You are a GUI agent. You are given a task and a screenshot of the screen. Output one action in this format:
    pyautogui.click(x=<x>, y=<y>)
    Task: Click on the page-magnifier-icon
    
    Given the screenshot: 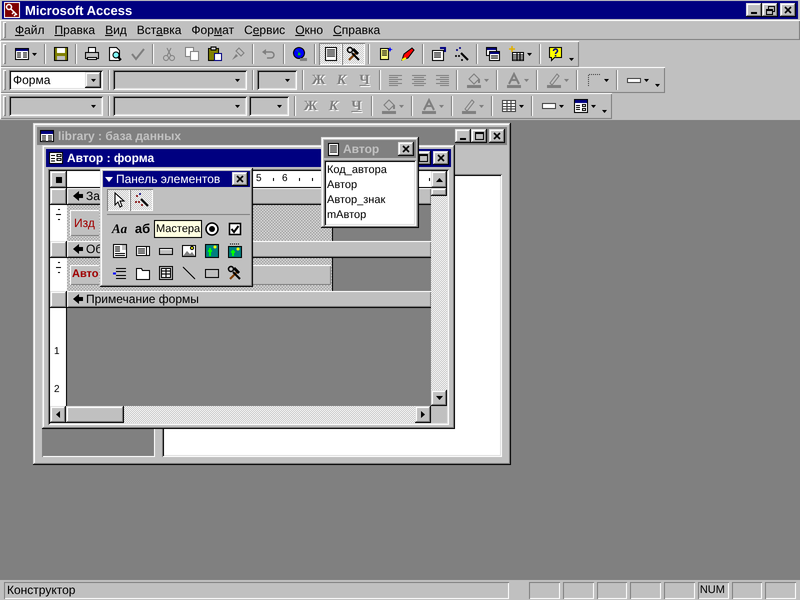 What is the action you would take?
    pyautogui.click(x=114, y=54)
    